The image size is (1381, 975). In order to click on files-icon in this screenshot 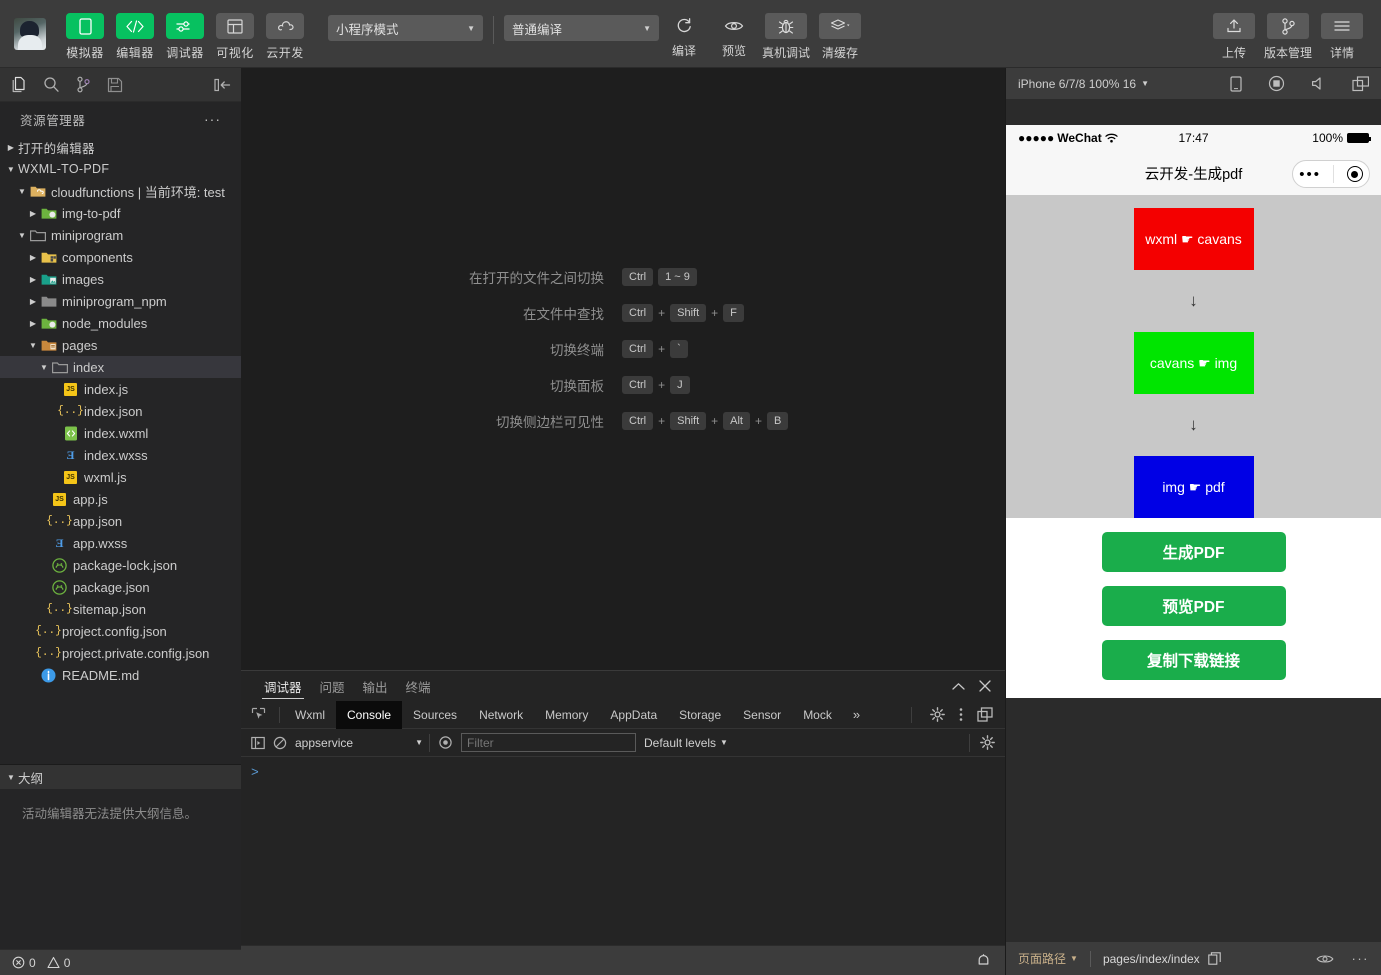, I will do `click(18, 84)`.